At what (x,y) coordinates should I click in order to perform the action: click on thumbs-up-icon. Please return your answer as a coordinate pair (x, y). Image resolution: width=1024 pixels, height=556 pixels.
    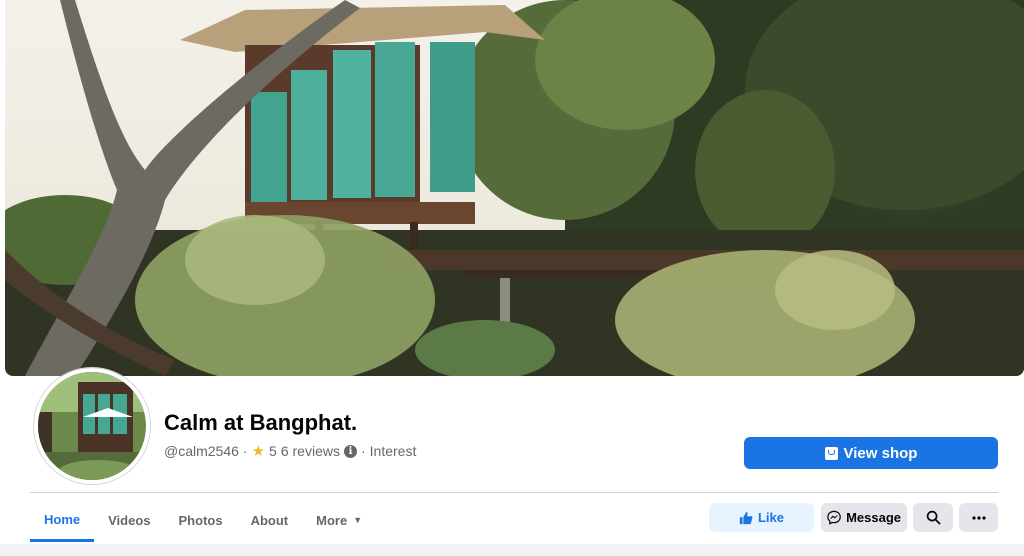
    Looking at the image, I should click on (746, 517).